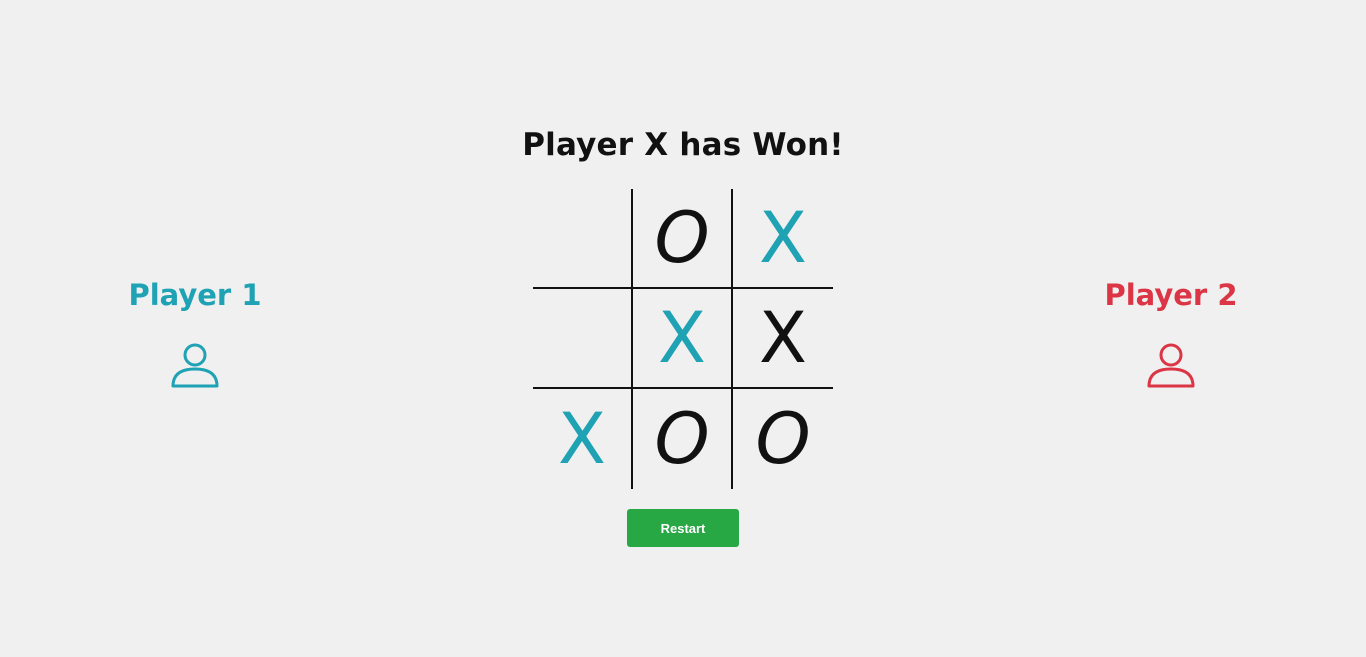 The height and width of the screenshot is (657, 1366). I want to click on player-1-panel: Player 1, so click(195, 334).